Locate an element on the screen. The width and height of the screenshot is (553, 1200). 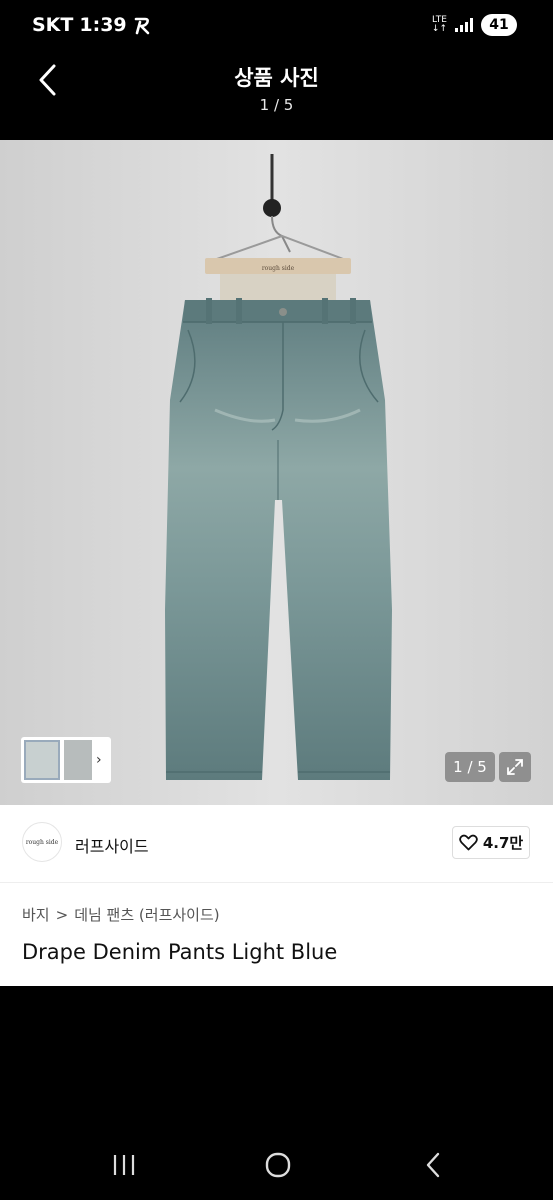
heart-icon is located at coordinates (468, 842).